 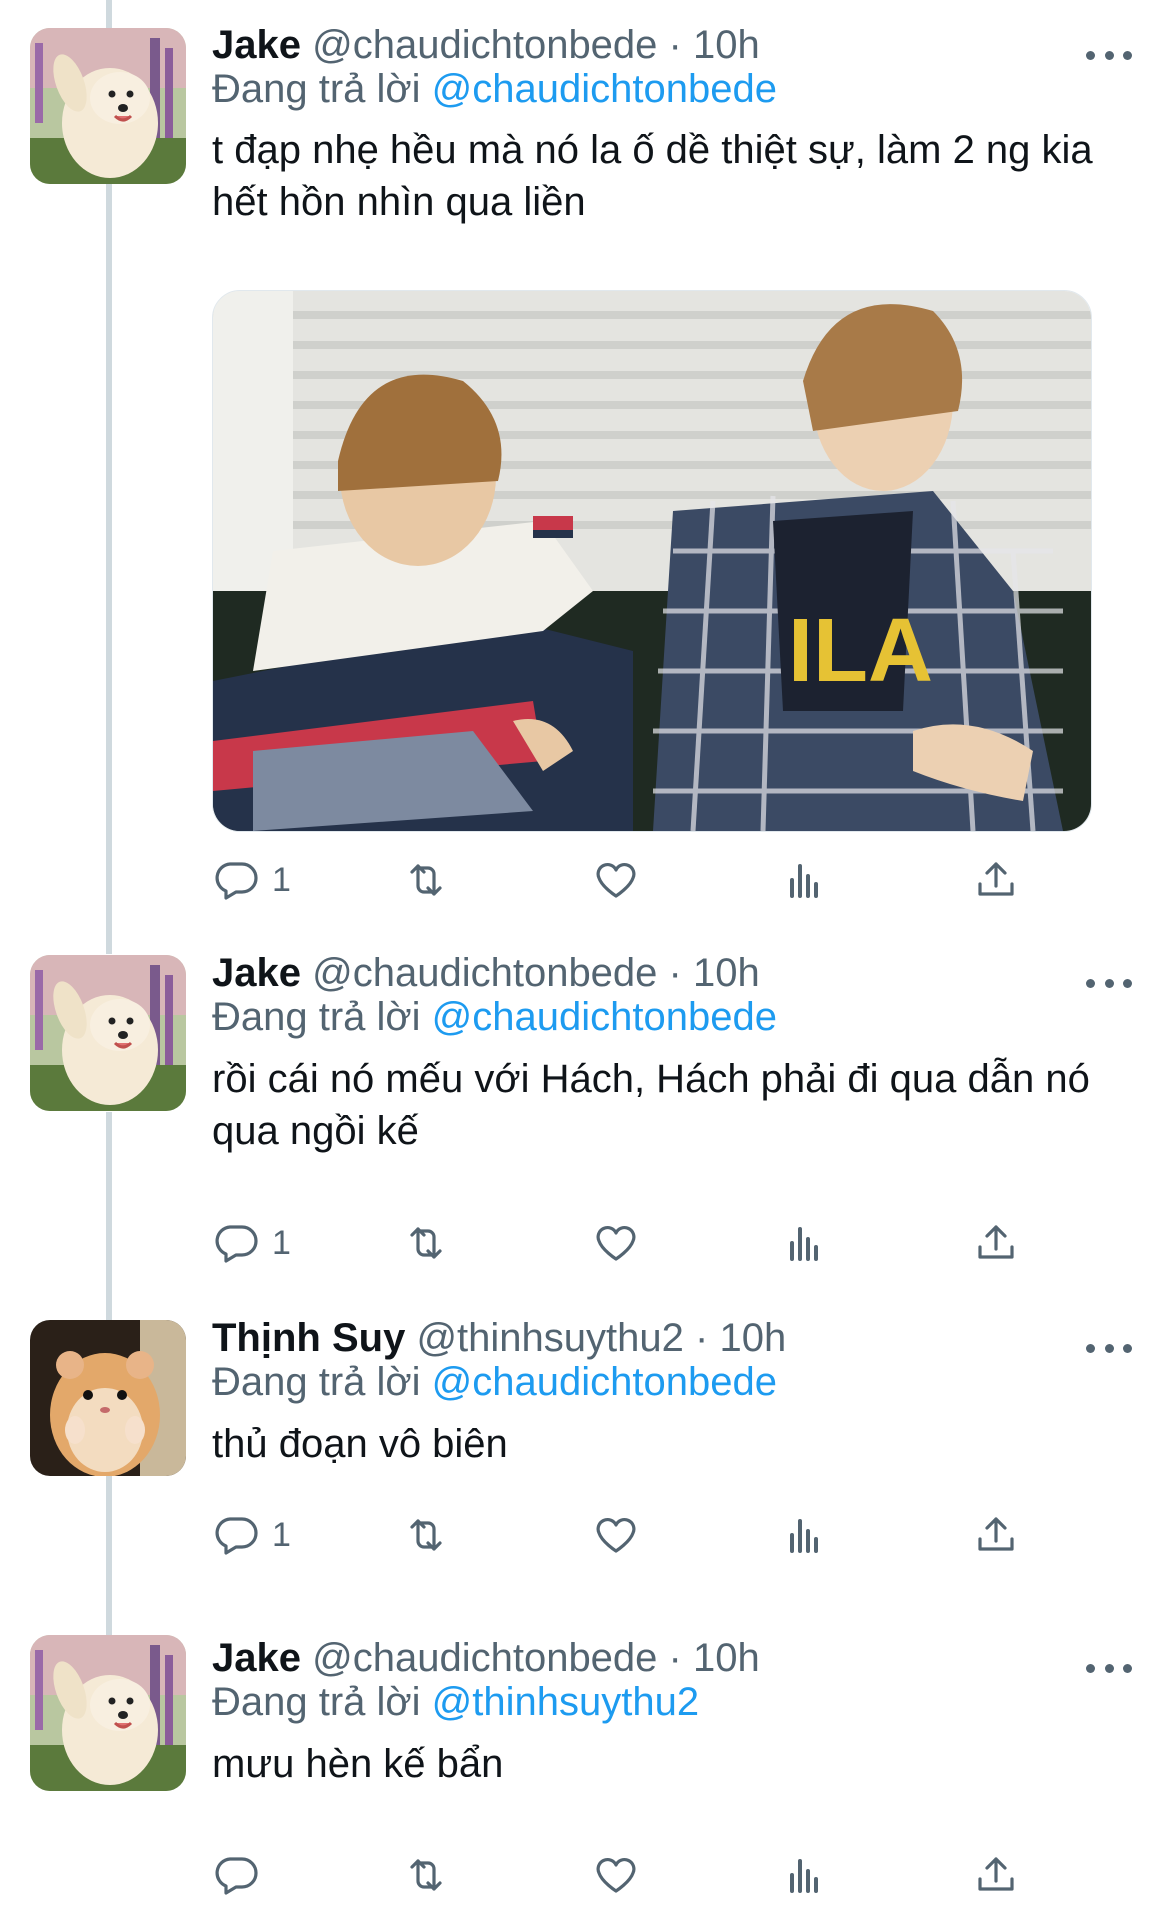 What do you see at coordinates (358, 1764) in the screenshot?
I see `tweet-text: mưu hèn kế bẩn` at bounding box center [358, 1764].